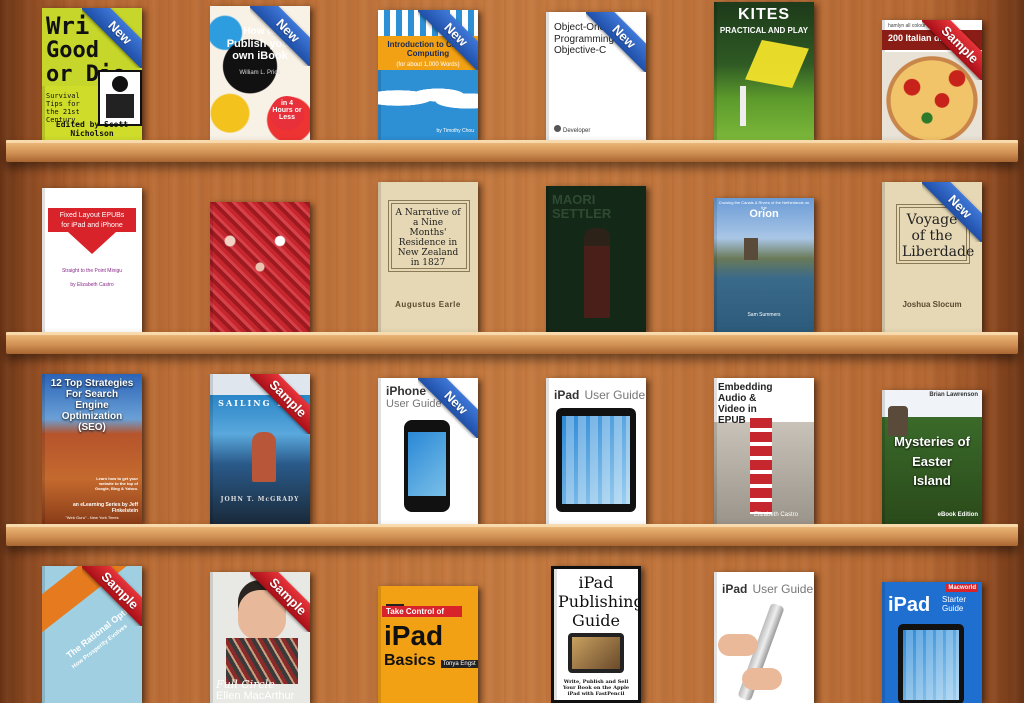 The width and height of the screenshot is (1024, 703). Describe the element at coordinates (92, 271) in the screenshot. I see `book-subtitle: Straight to the Point Minigu` at that location.